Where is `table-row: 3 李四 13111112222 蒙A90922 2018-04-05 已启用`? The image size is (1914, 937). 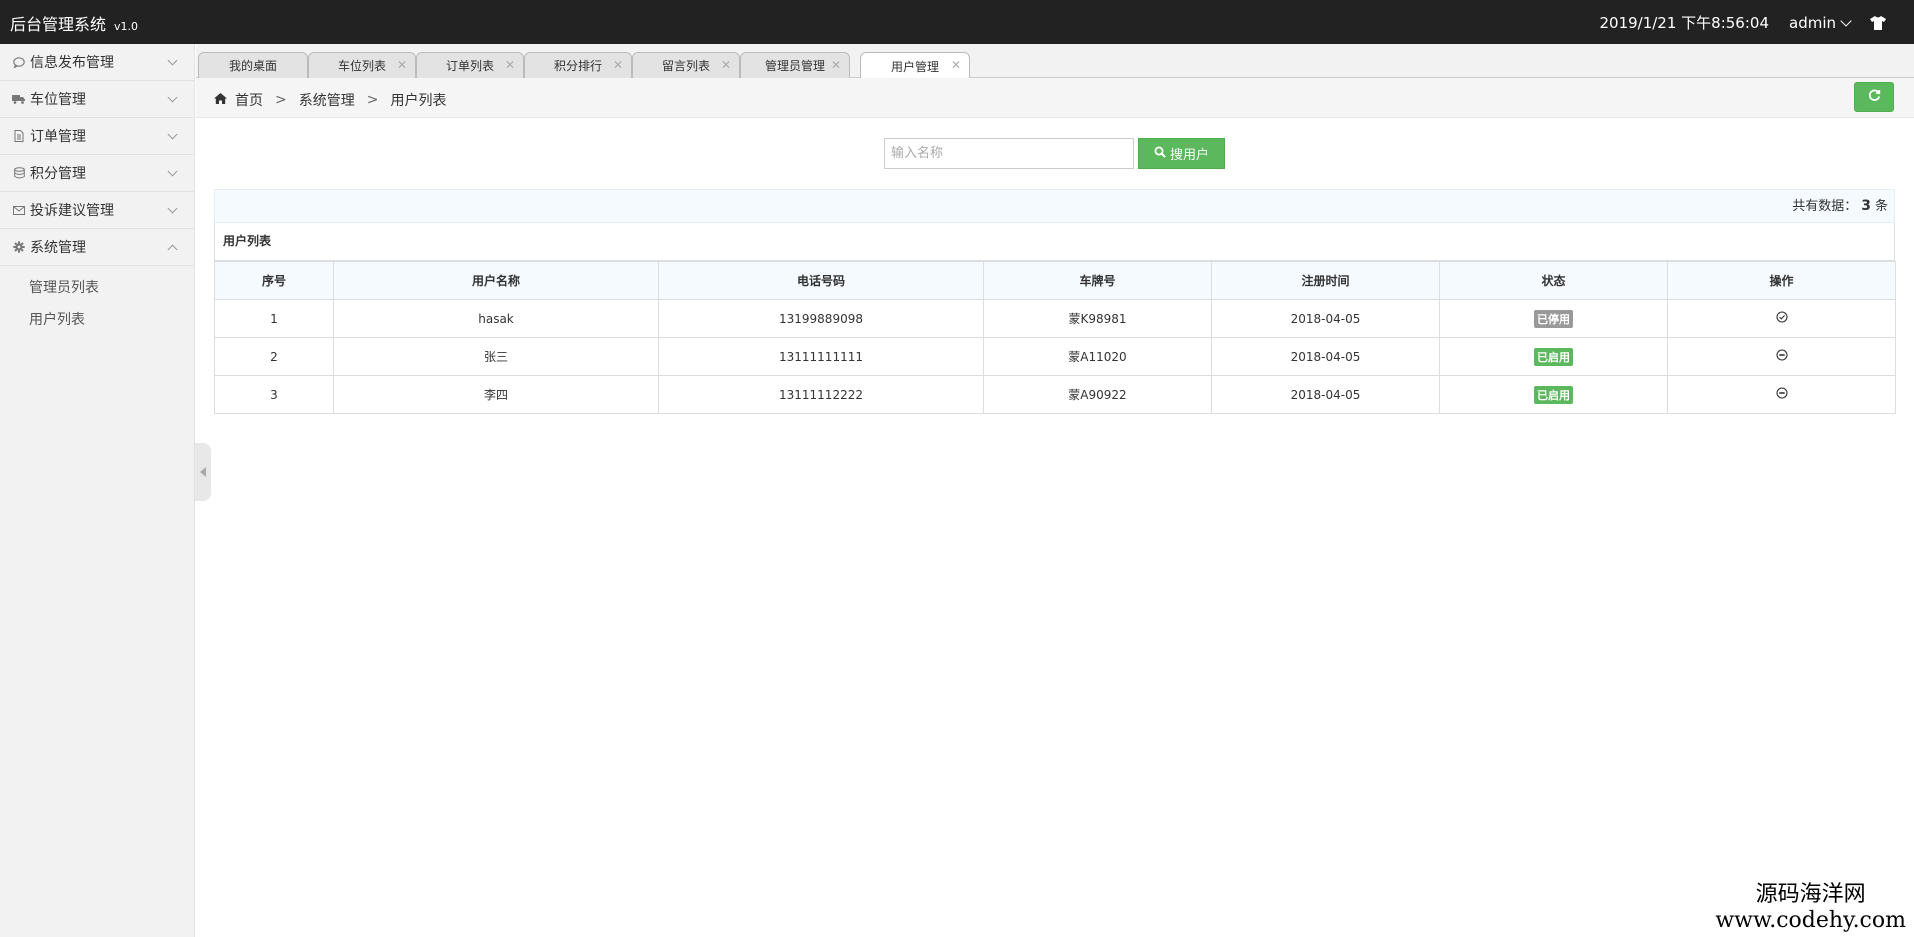 table-row: 3 李四 13111112222 蒙A90922 2018-04-05 已启用 is located at coordinates (1055, 394).